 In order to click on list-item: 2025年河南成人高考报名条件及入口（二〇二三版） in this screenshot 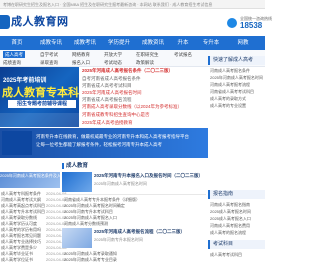, I will do `click(30, 175)`.